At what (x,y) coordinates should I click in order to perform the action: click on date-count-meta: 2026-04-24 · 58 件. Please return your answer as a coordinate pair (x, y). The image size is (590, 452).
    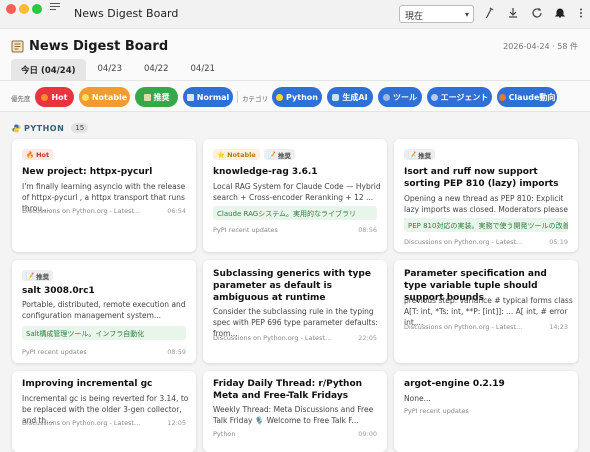
    Looking at the image, I should click on (540, 46).